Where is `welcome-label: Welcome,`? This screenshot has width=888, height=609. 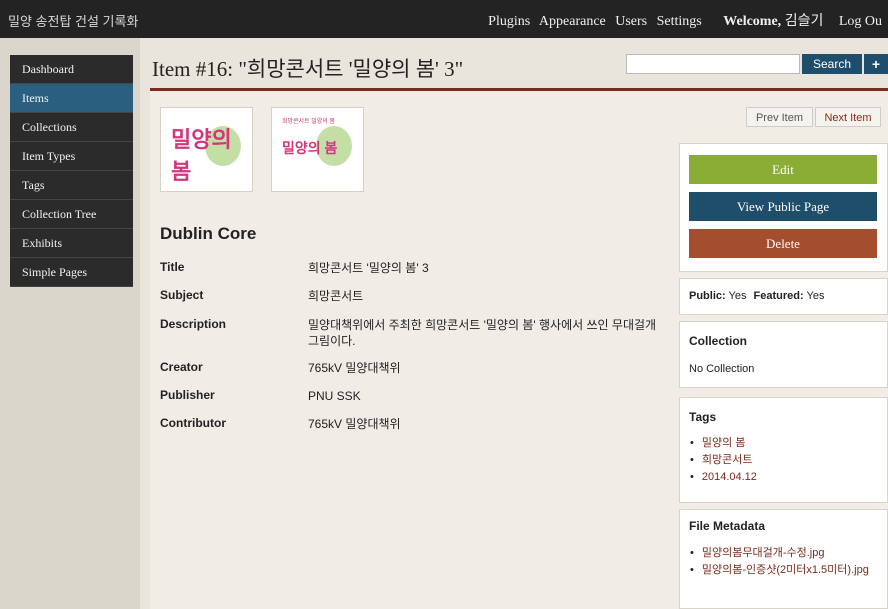
welcome-label: Welcome, is located at coordinates (752, 21).